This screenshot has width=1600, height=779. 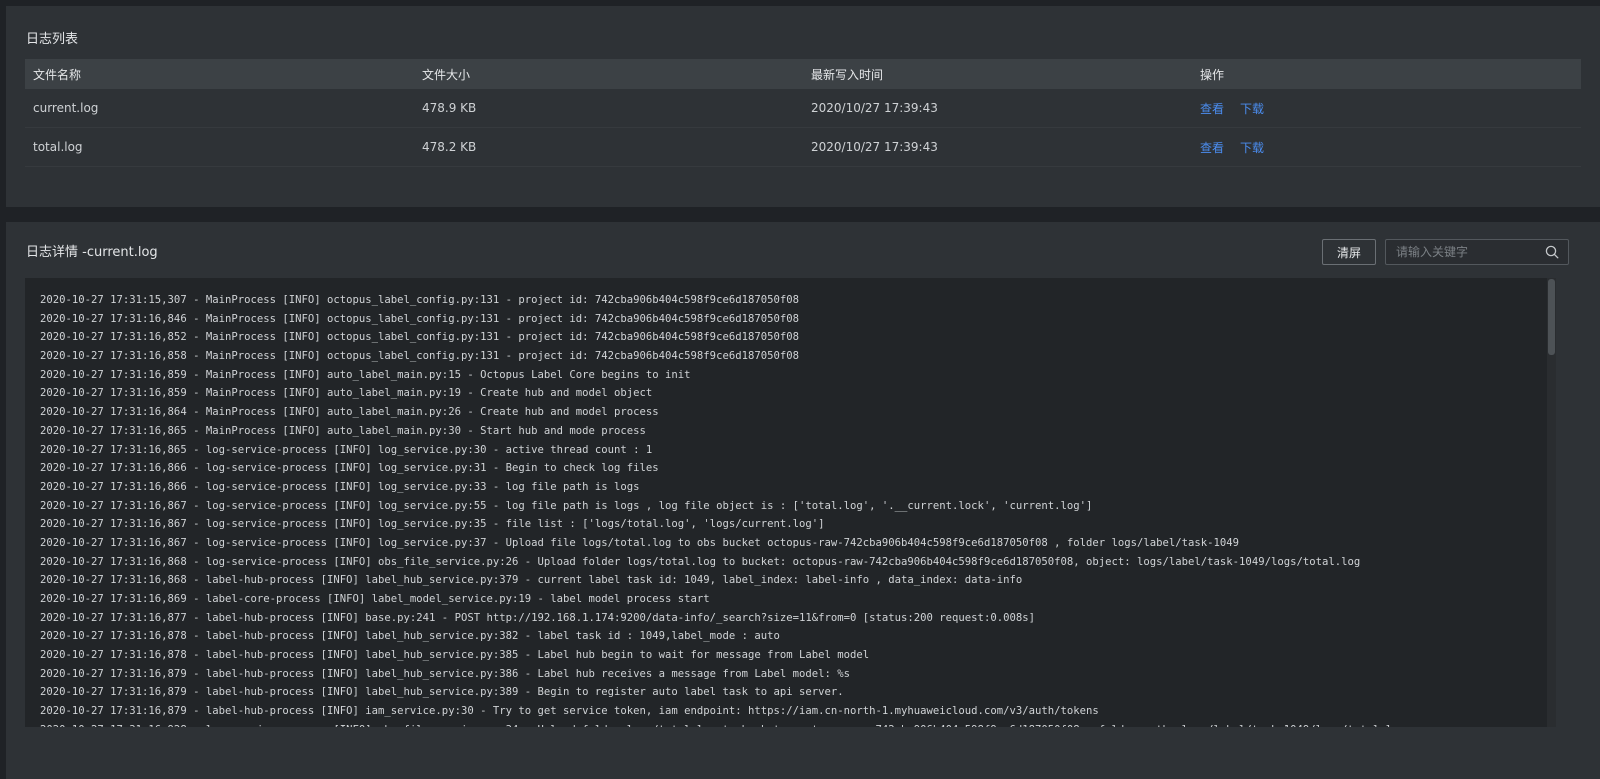 I want to click on log-detail-title: 日志详情 -current.log, so click(x=92, y=252).